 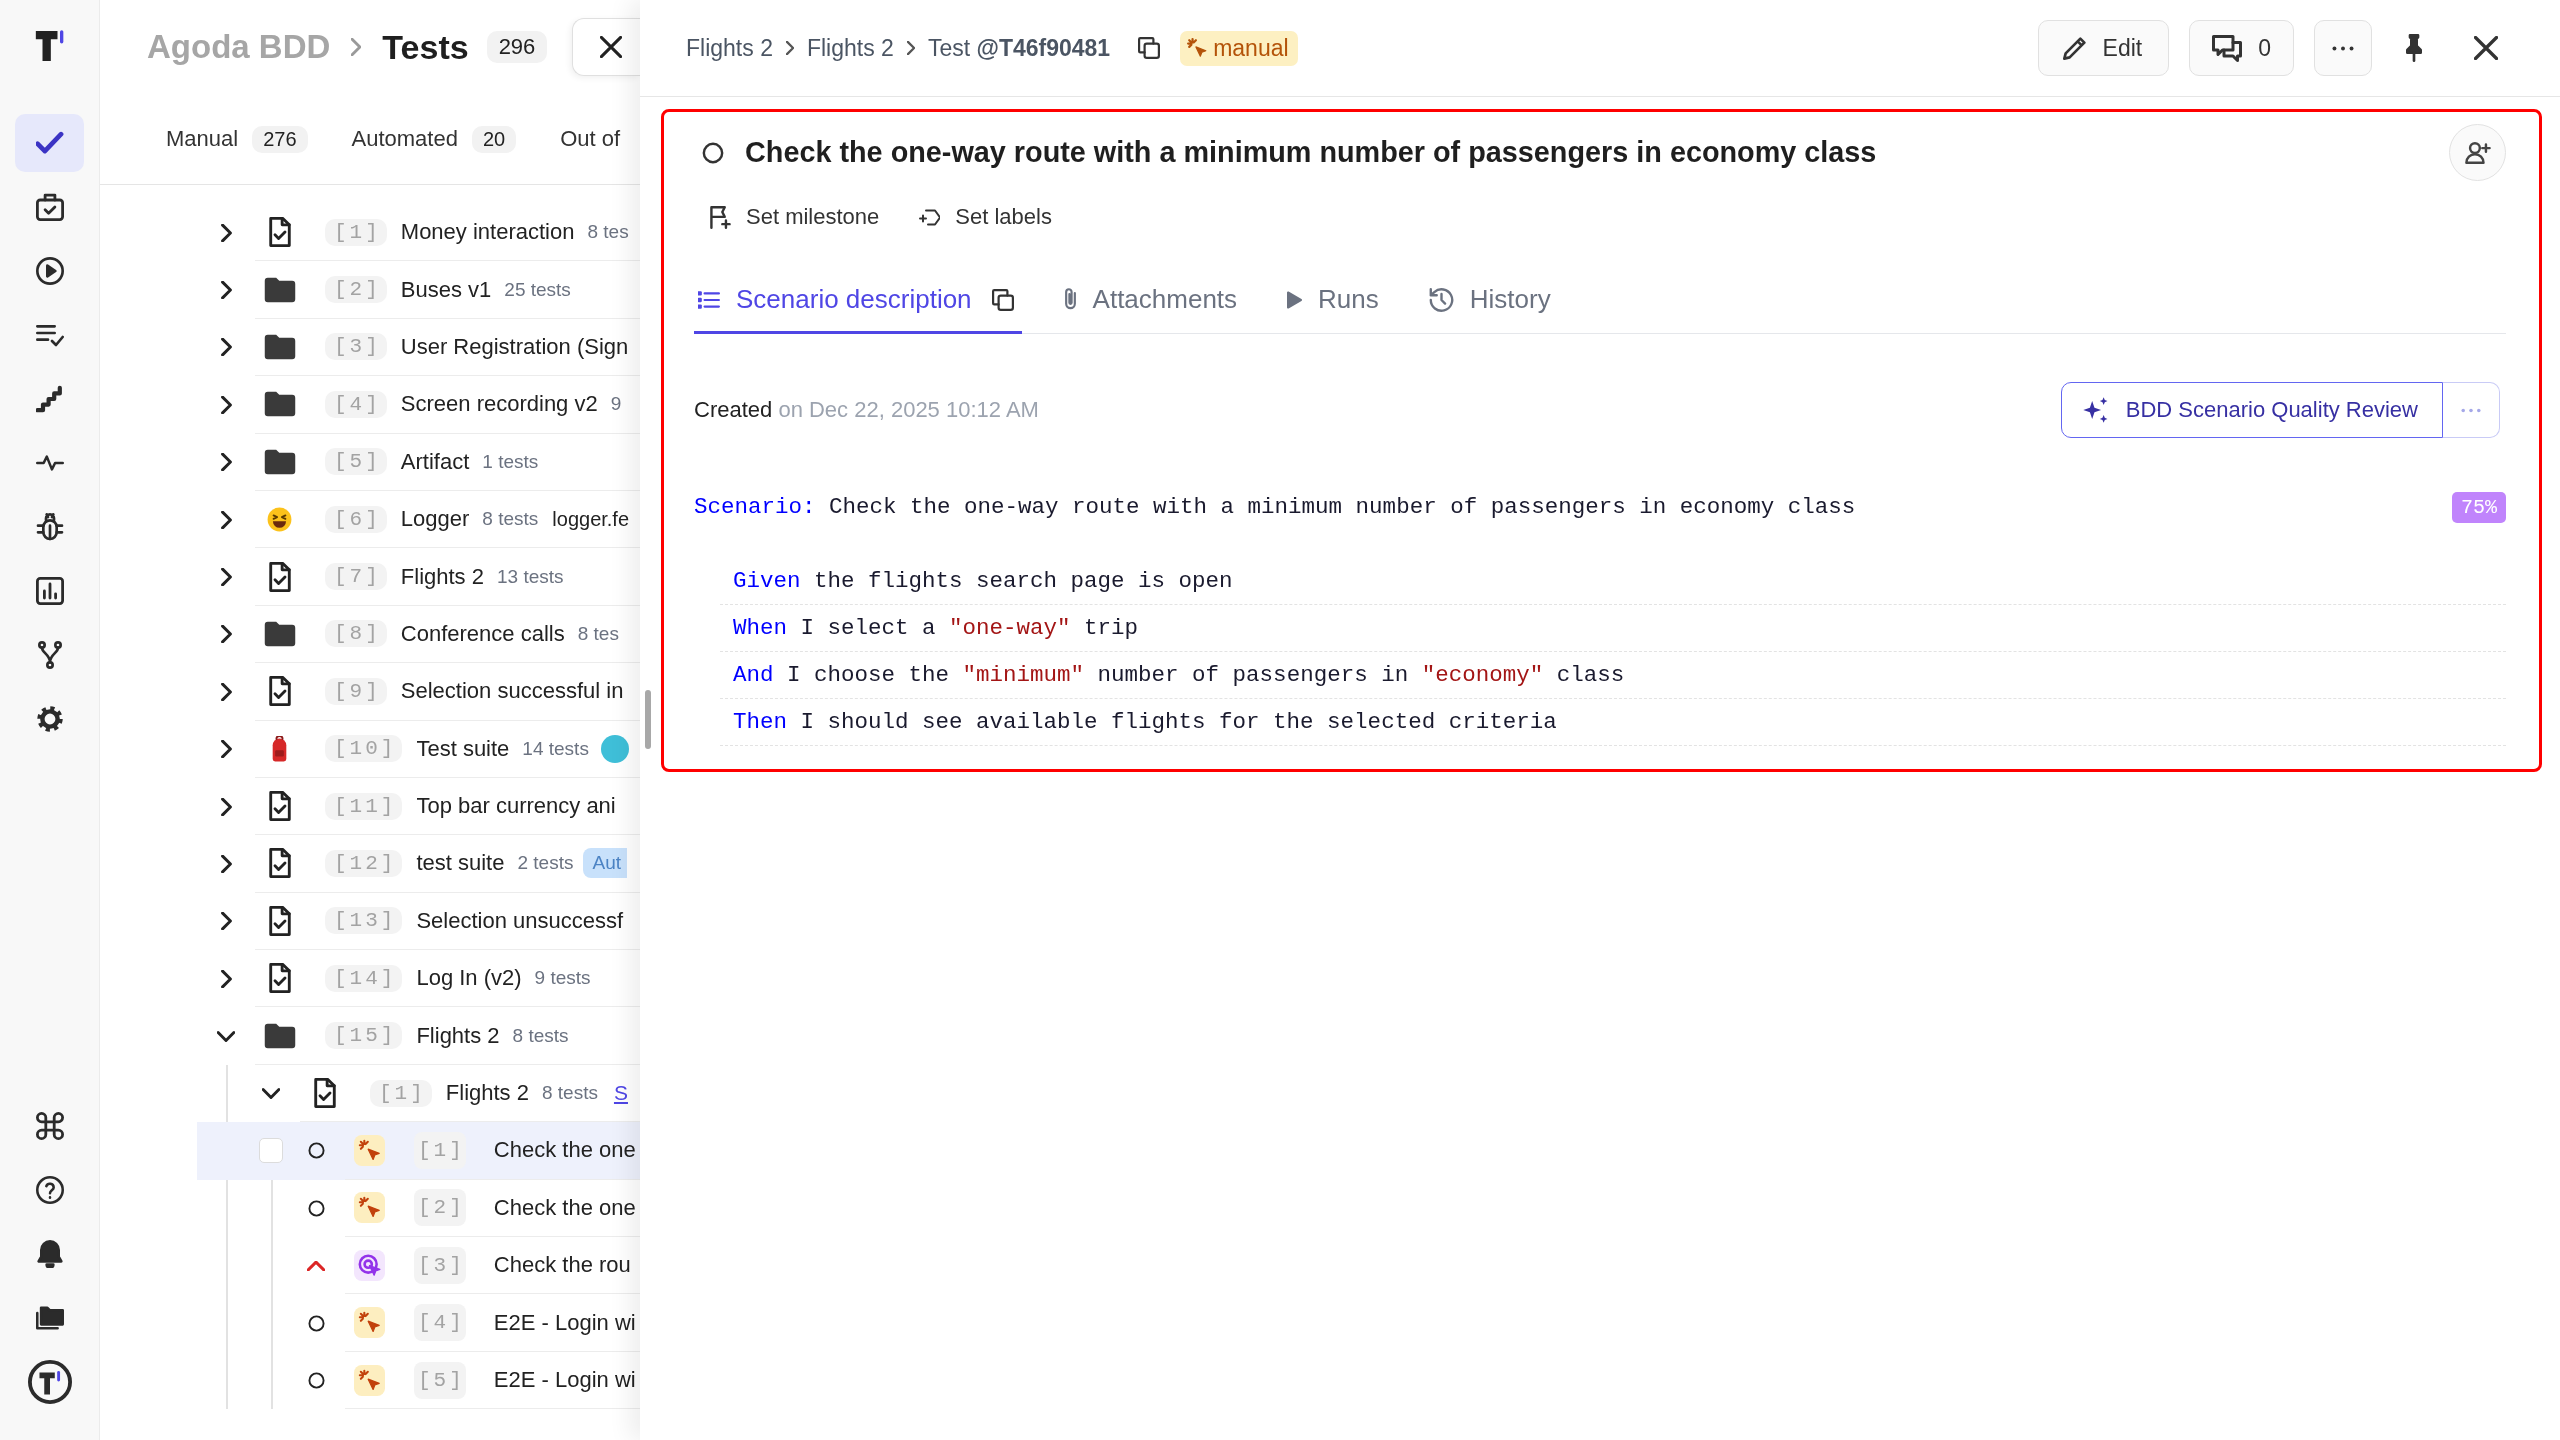 I want to click on tab: Attachments, so click(x=1152, y=301).